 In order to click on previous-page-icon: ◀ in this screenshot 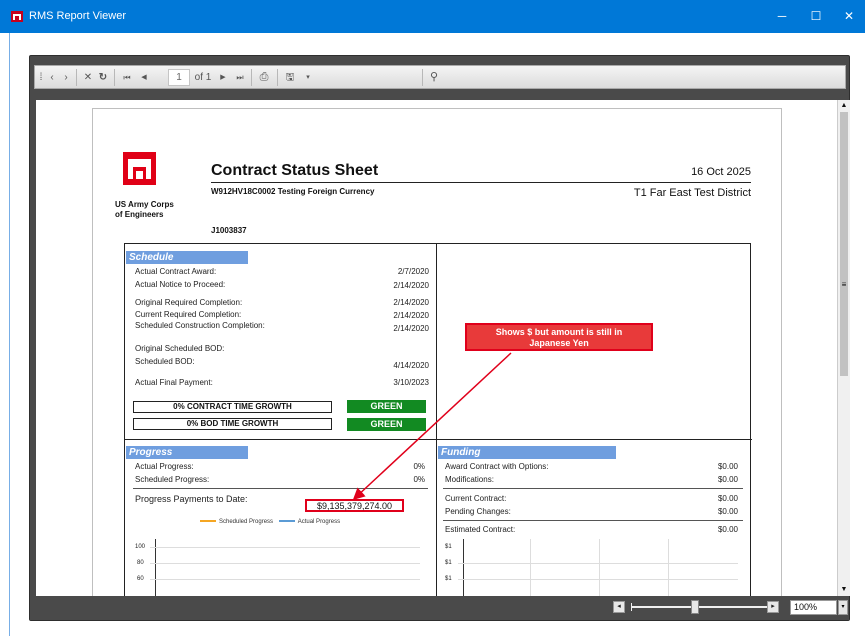, I will do `click(144, 77)`.